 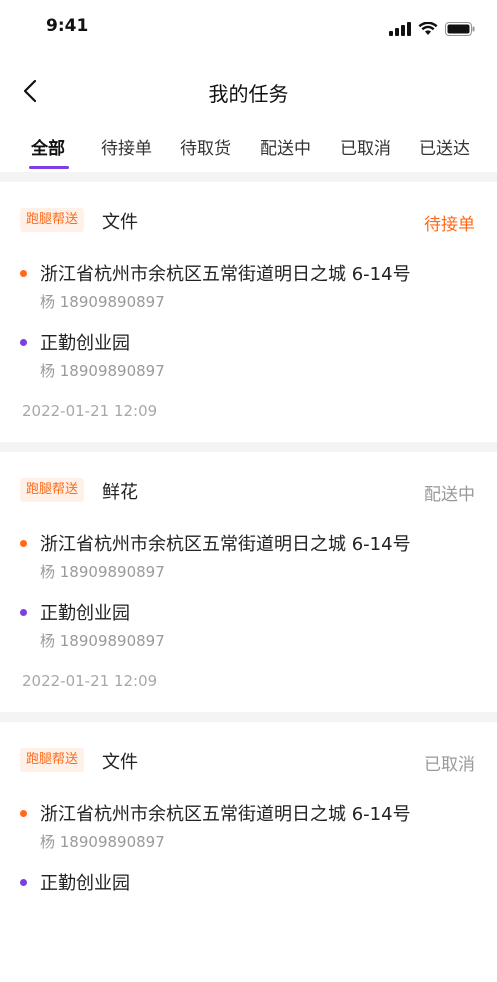 I want to click on tab-pending-accept: 待接单, so click(x=126, y=146).